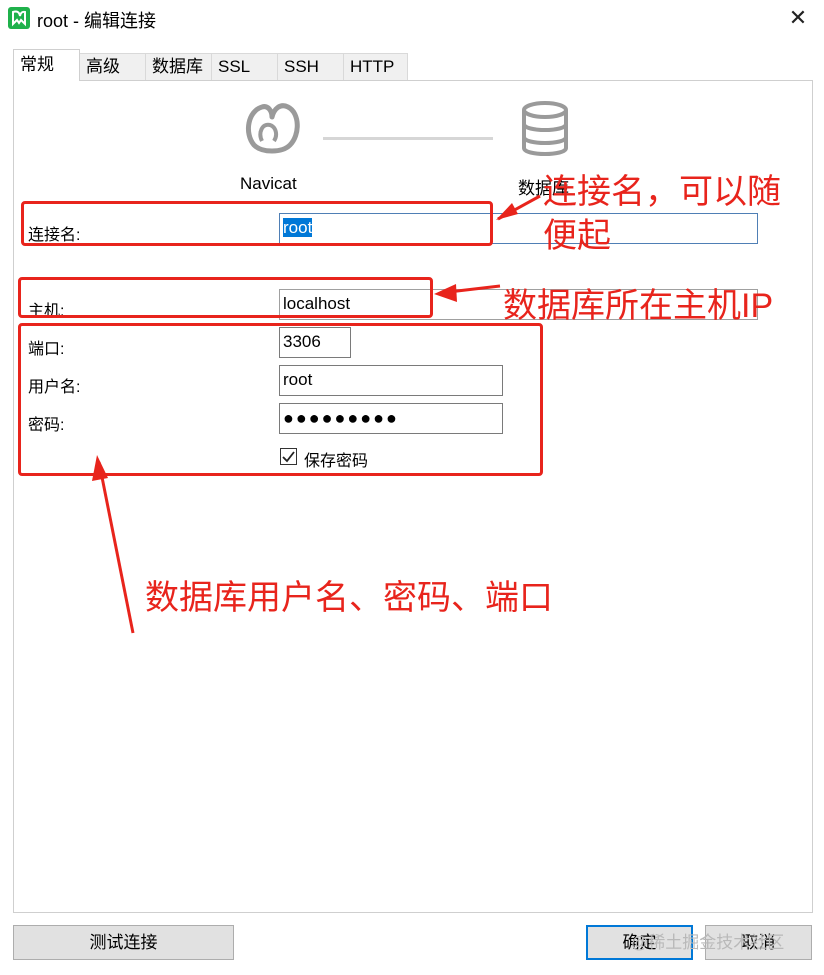 The height and width of the screenshot is (975, 824). I want to click on navicat-logo-icon, so click(272, 131).